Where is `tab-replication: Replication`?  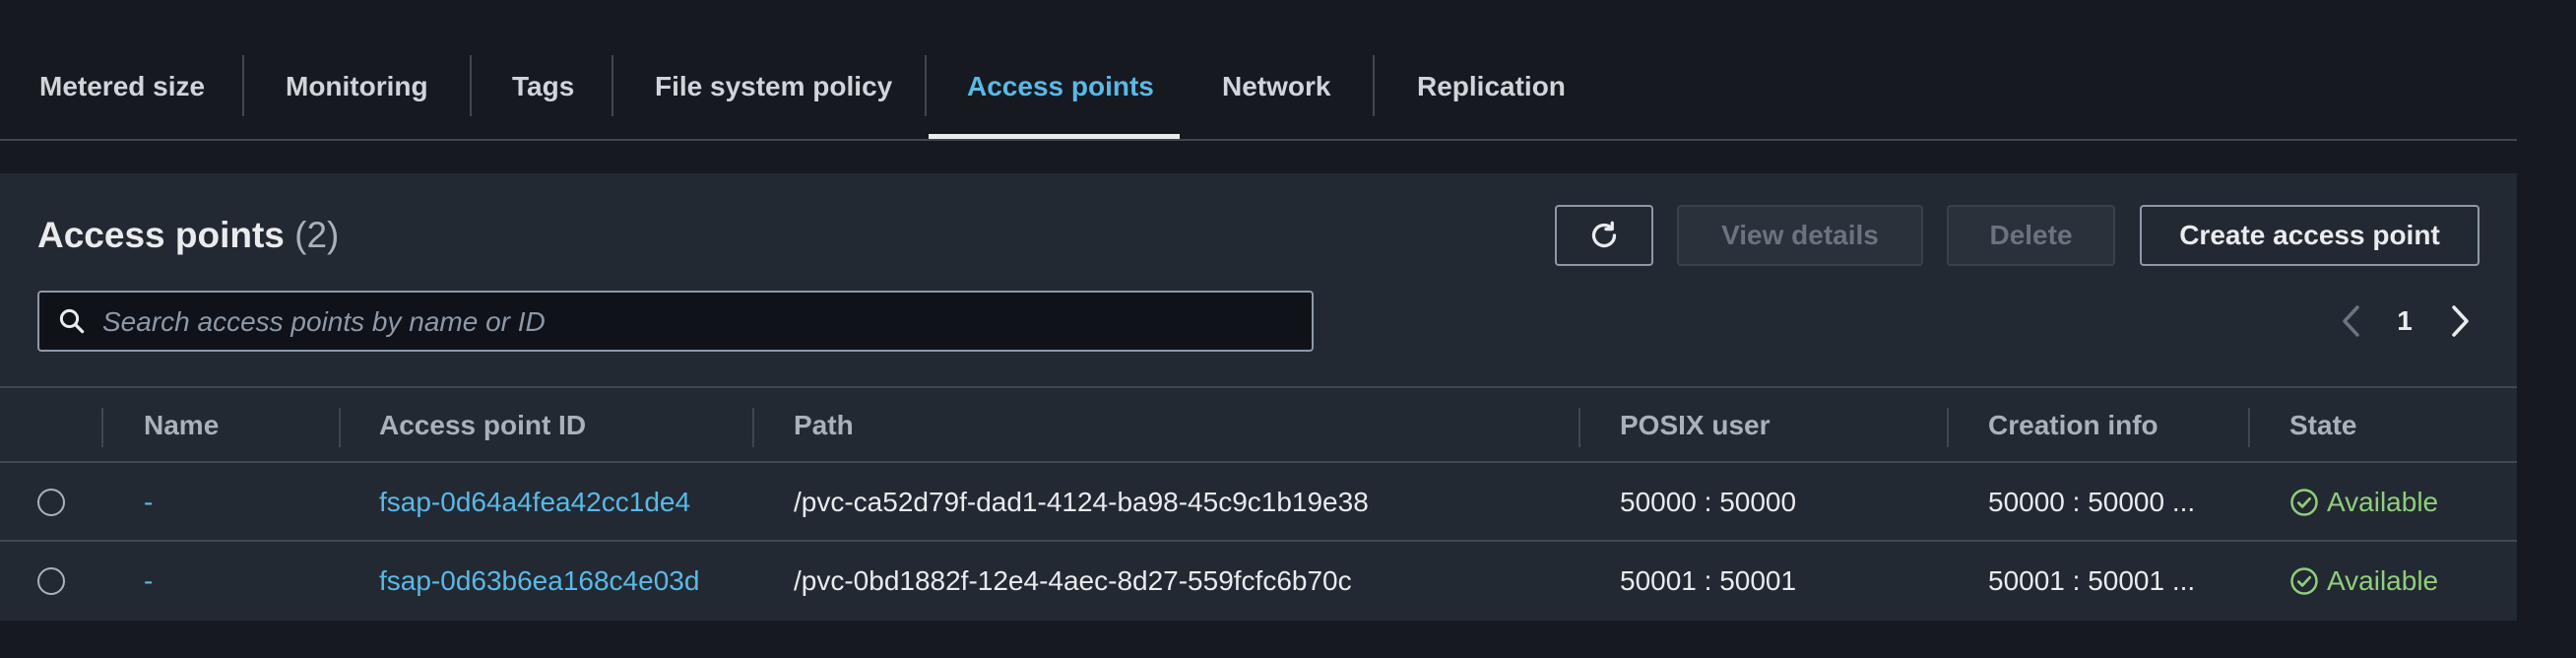
tab-replication: Replication is located at coordinates (1491, 87).